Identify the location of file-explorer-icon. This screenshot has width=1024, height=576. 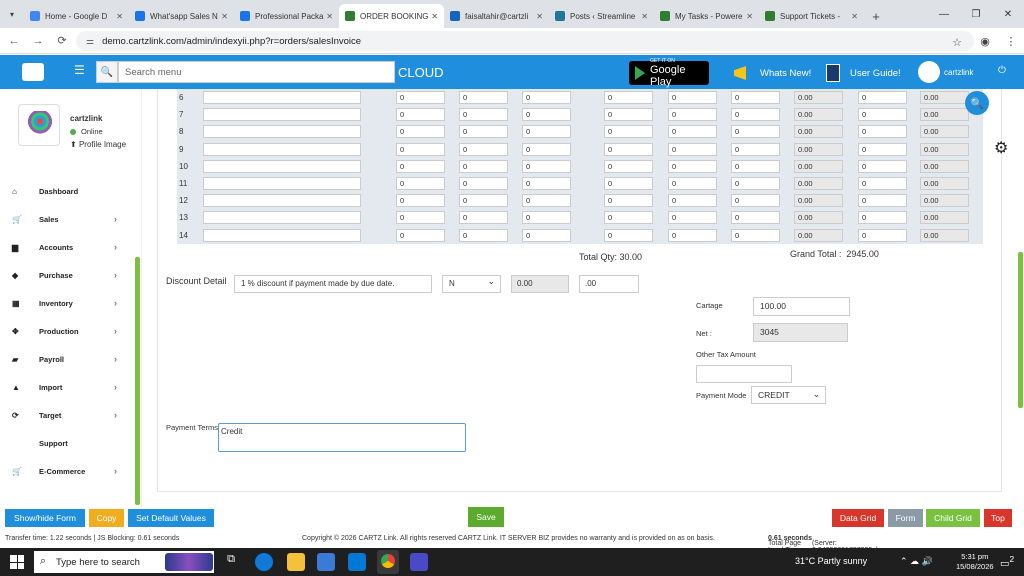
(296, 562).